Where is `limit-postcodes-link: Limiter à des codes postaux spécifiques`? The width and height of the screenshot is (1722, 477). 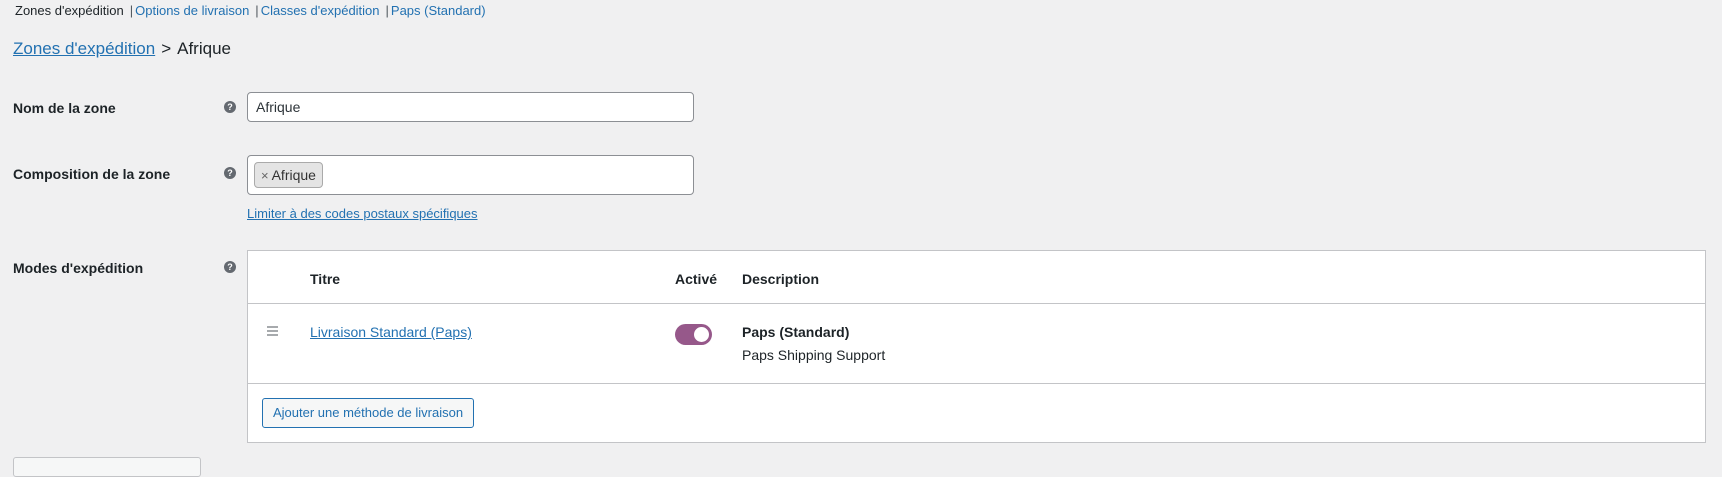 limit-postcodes-link: Limiter à des codes postaux spécifiques is located at coordinates (362, 213).